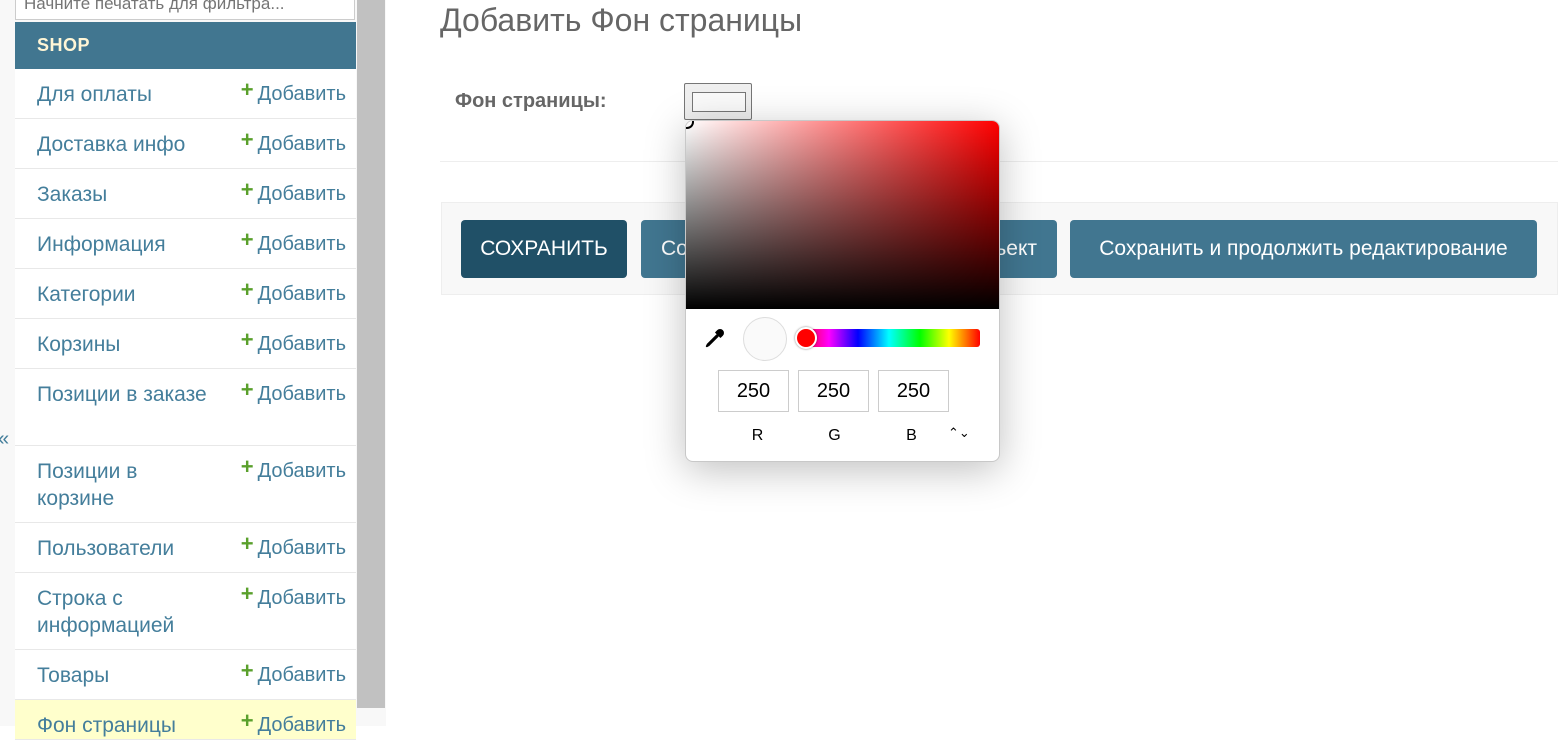 The image size is (1558, 740). I want to click on sidebar-model-row: Заказы + Добавить, so click(185, 194).